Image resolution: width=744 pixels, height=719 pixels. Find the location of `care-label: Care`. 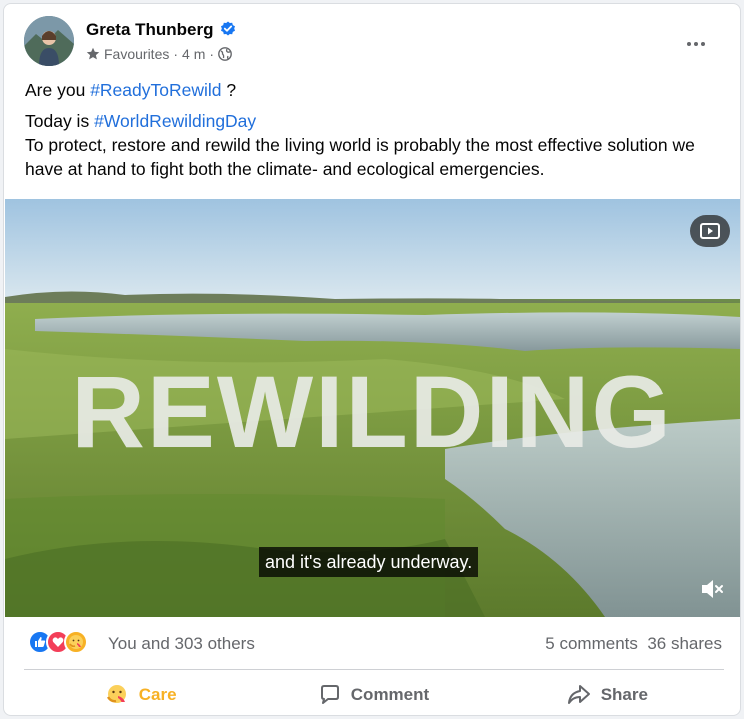

care-label: Care is located at coordinates (157, 694).